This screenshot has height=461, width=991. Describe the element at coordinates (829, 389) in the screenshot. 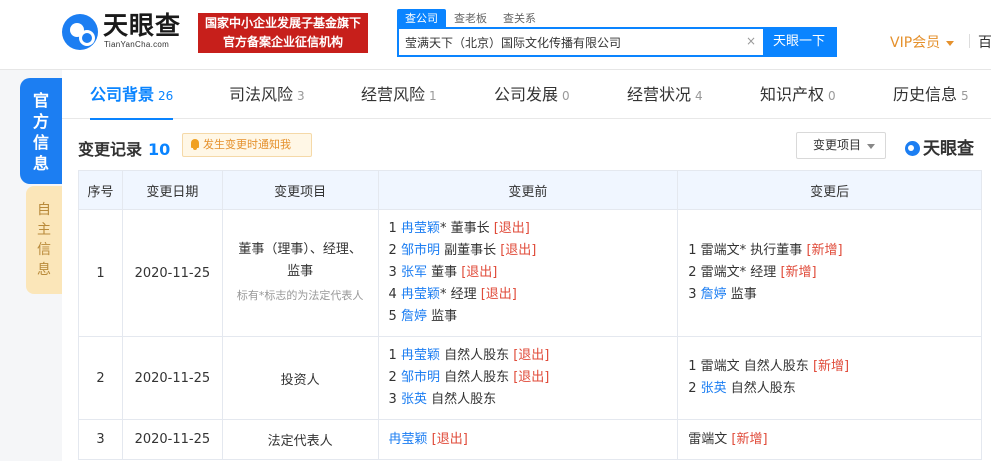

I see `after-line: 2 张英 自然人股东` at that location.